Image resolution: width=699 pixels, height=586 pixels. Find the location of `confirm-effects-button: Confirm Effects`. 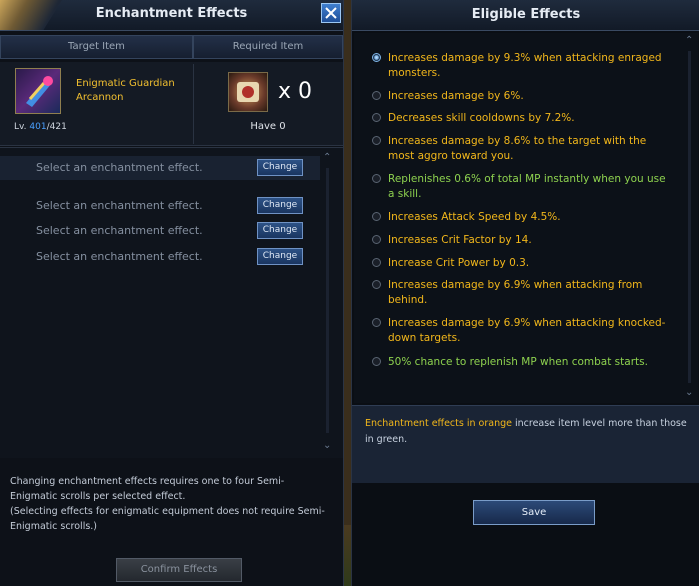

confirm-effects-button: Confirm Effects is located at coordinates (179, 570).